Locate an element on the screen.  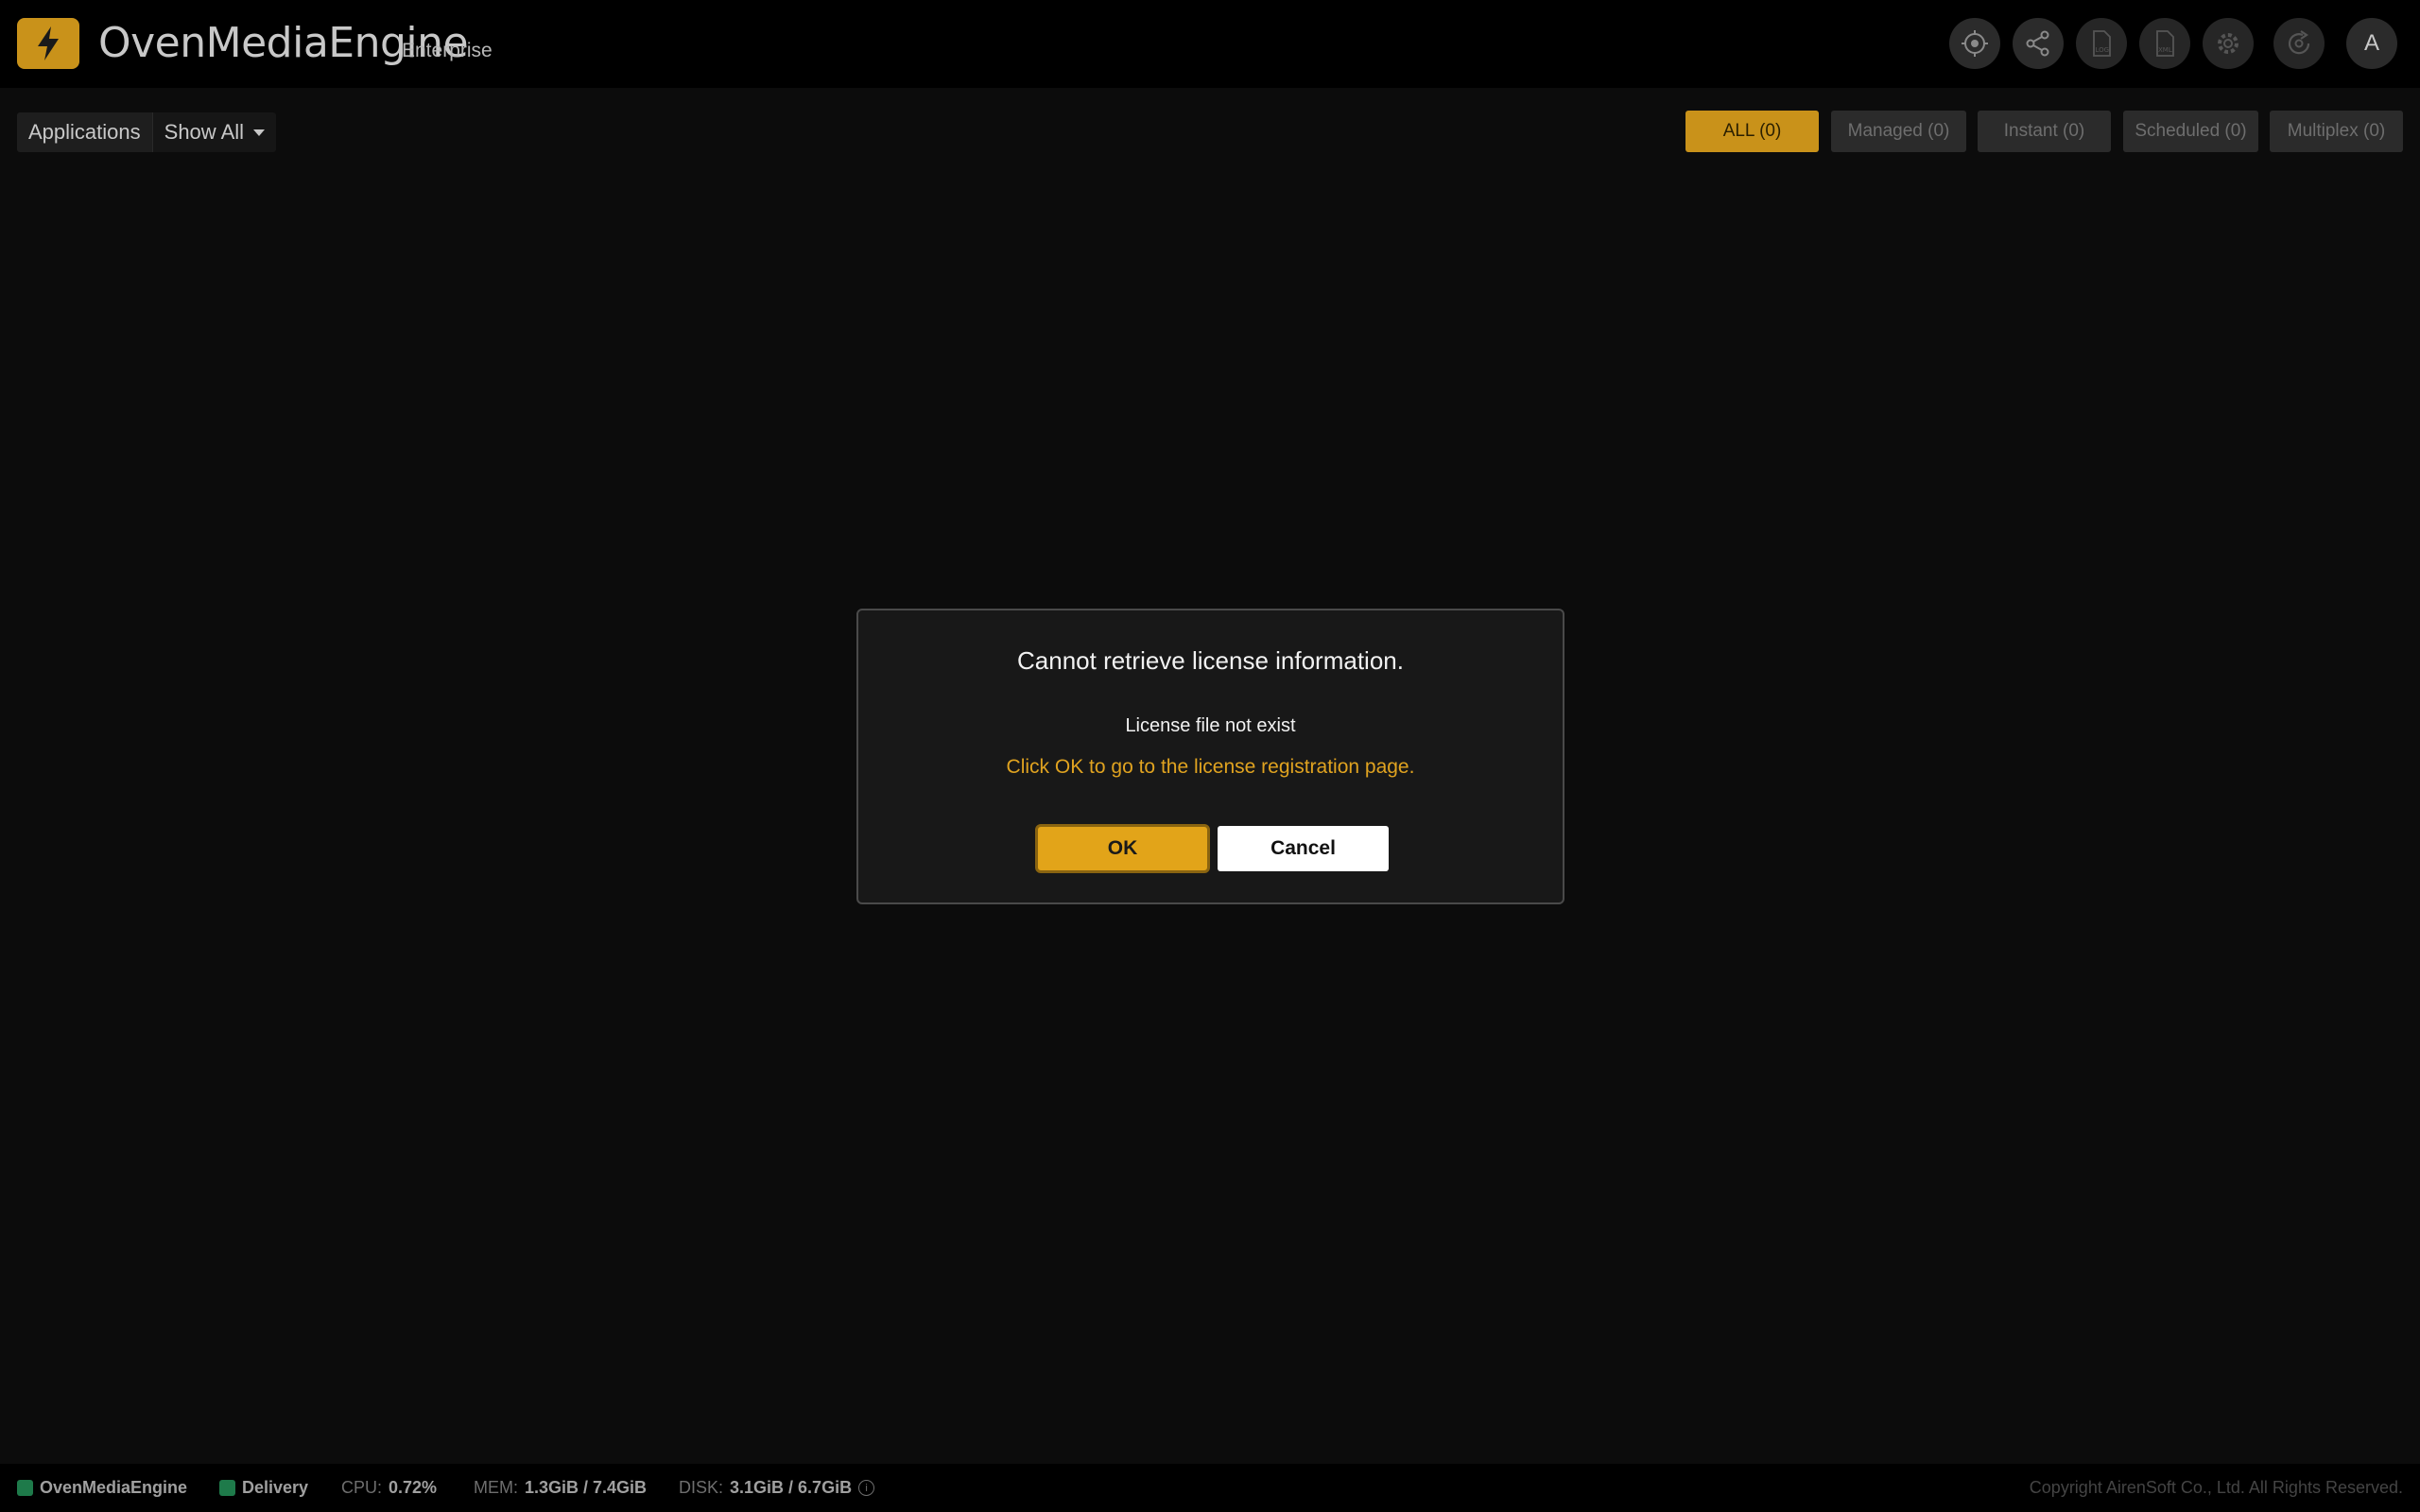
user-avatar: A is located at coordinates (2371, 43).